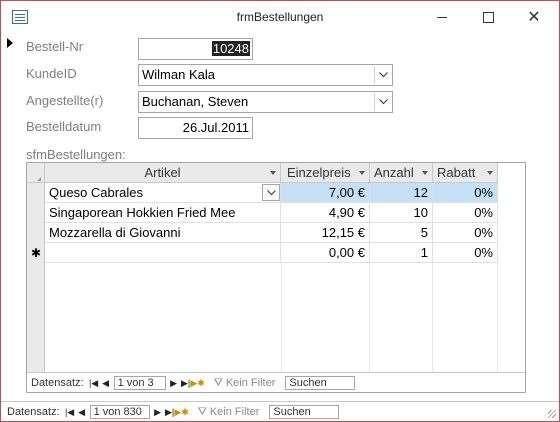 The width and height of the screenshot is (560, 422). Describe the element at coordinates (273, 173) in the screenshot. I see `artikel-sort-icon` at that location.